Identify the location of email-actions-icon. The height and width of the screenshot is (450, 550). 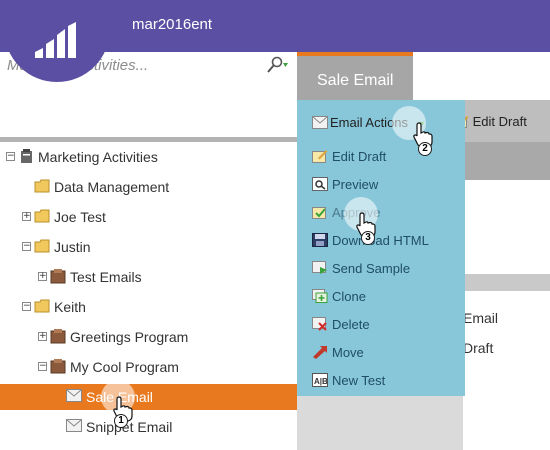
(320, 122).